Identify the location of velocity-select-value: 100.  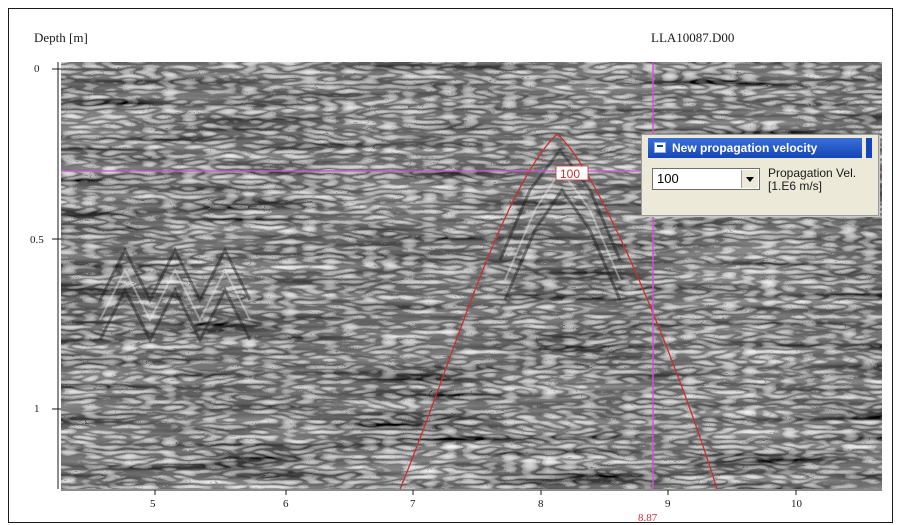
(668, 178).